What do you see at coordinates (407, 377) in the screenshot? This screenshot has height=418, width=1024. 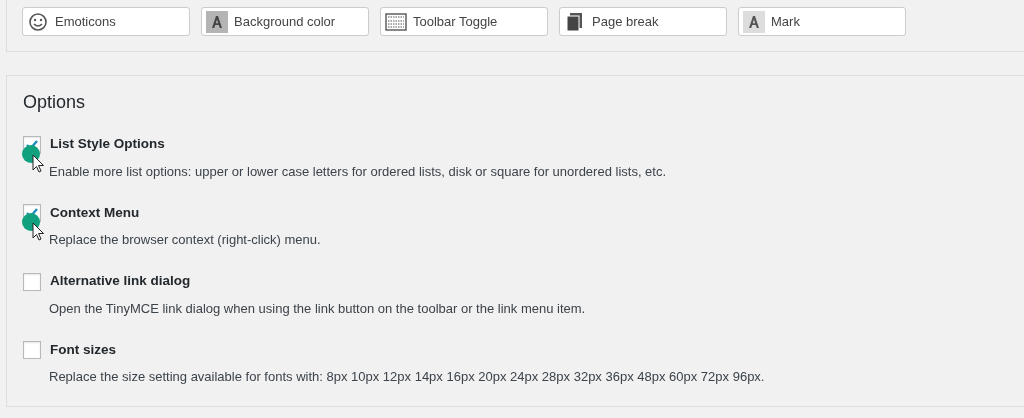 I see `option-description: Replace the size setting available for fonts with: 8px 10px 12px 14px 16px 20px 24px 28px 32px 36px 48px 60px 72px 96px.` at bounding box center [407, 377].